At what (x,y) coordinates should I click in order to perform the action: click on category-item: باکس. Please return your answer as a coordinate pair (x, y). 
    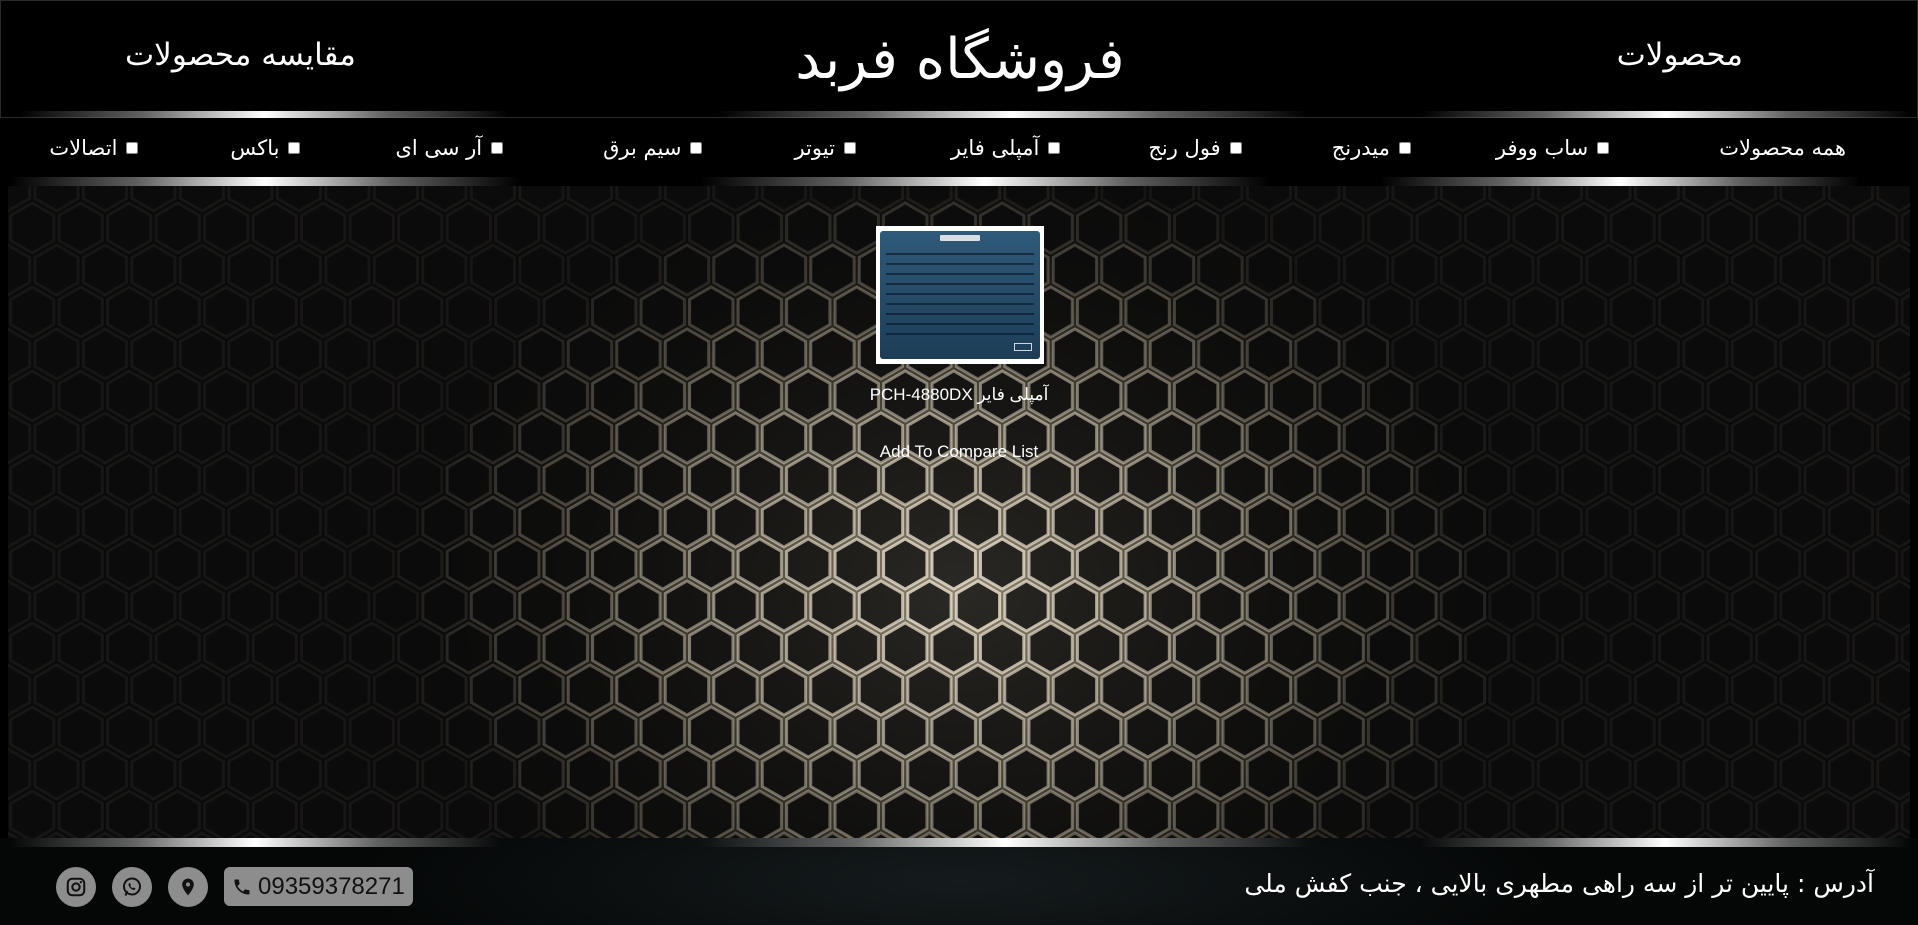
    Looking at the image, I should click on (265, 148).